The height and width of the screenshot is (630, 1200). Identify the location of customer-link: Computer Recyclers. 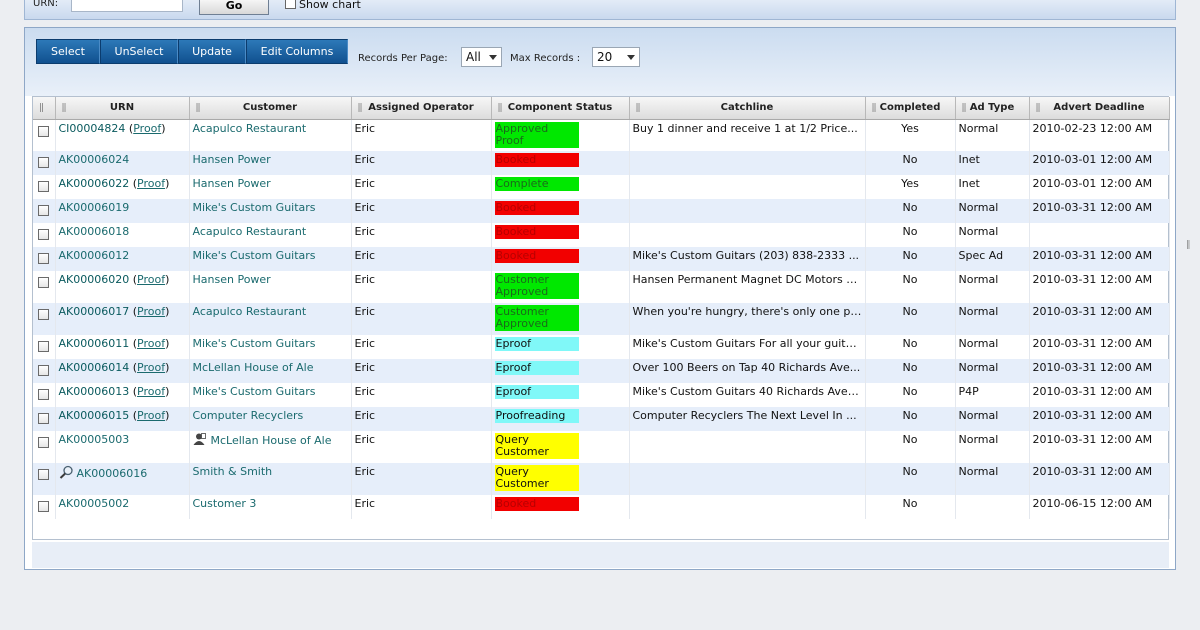
(248, 415).